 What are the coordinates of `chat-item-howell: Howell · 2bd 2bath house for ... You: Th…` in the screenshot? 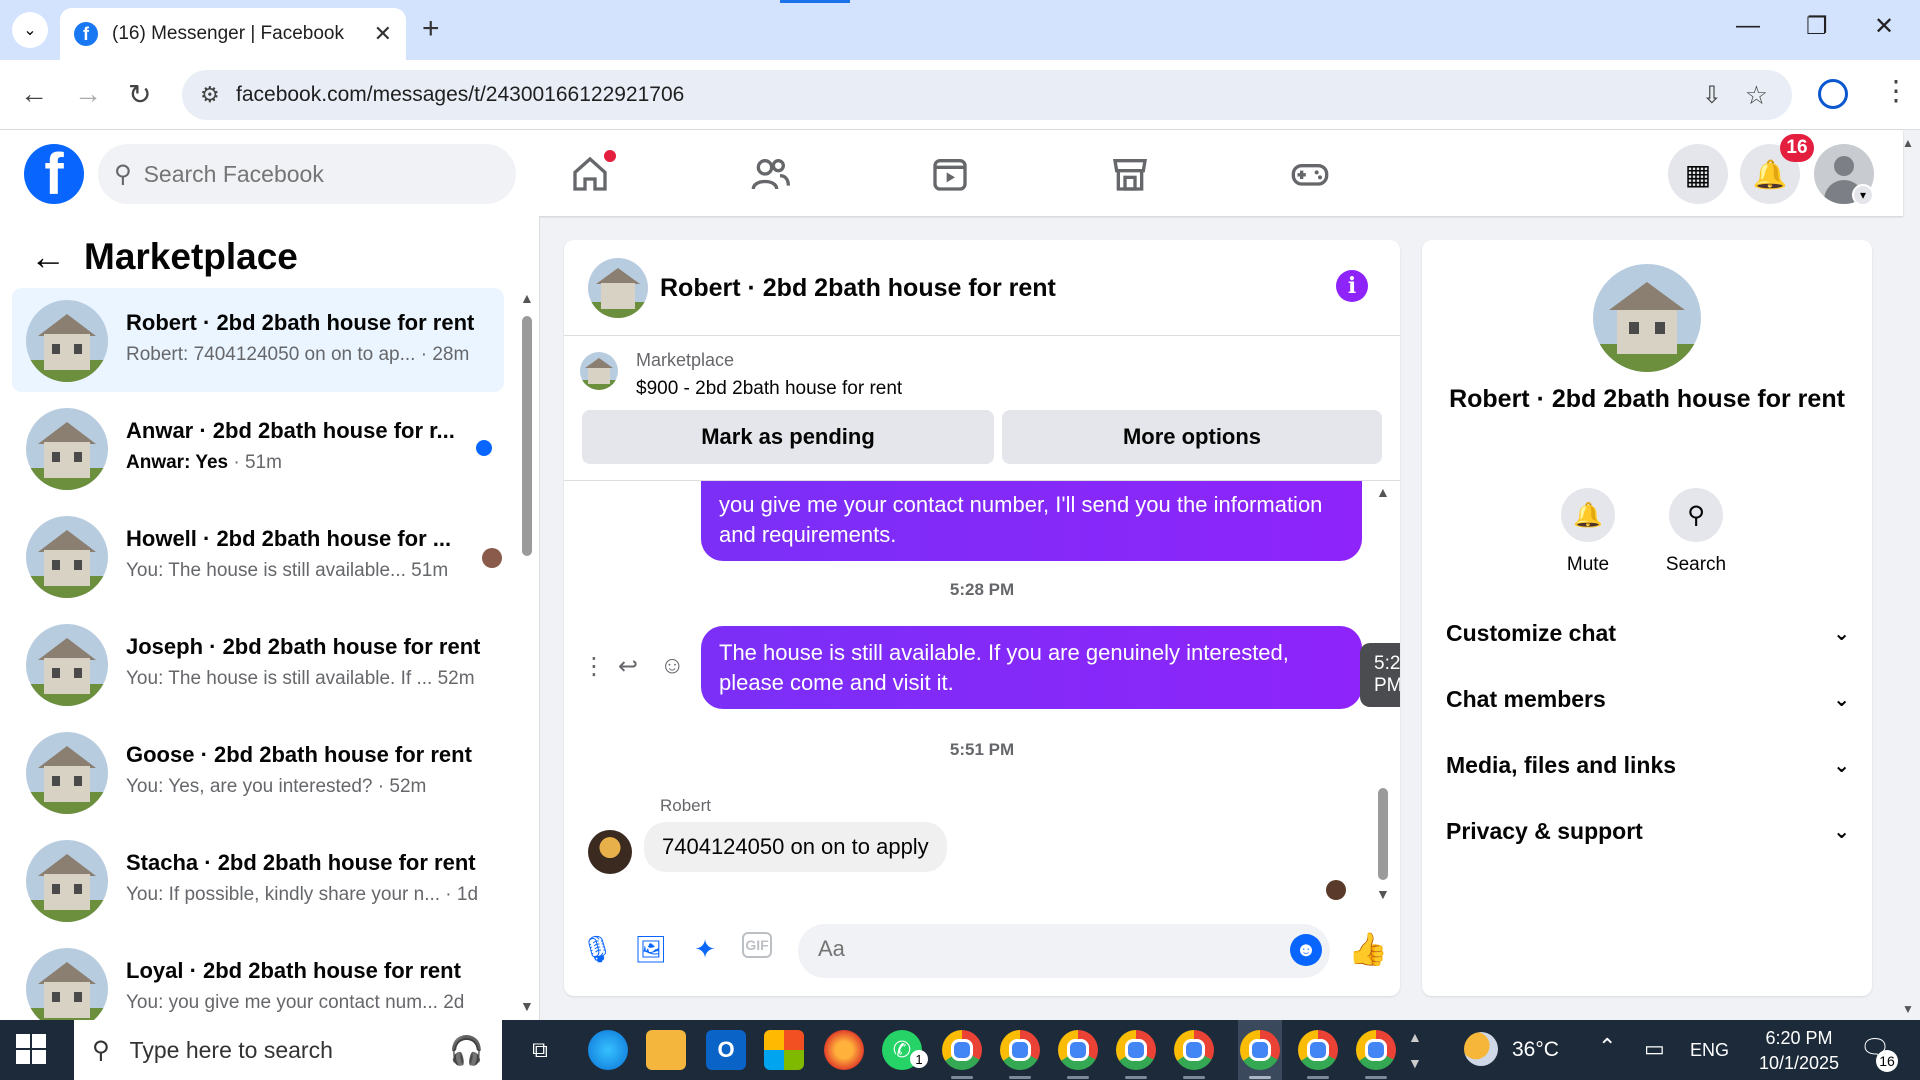 It's located at (258, 556).